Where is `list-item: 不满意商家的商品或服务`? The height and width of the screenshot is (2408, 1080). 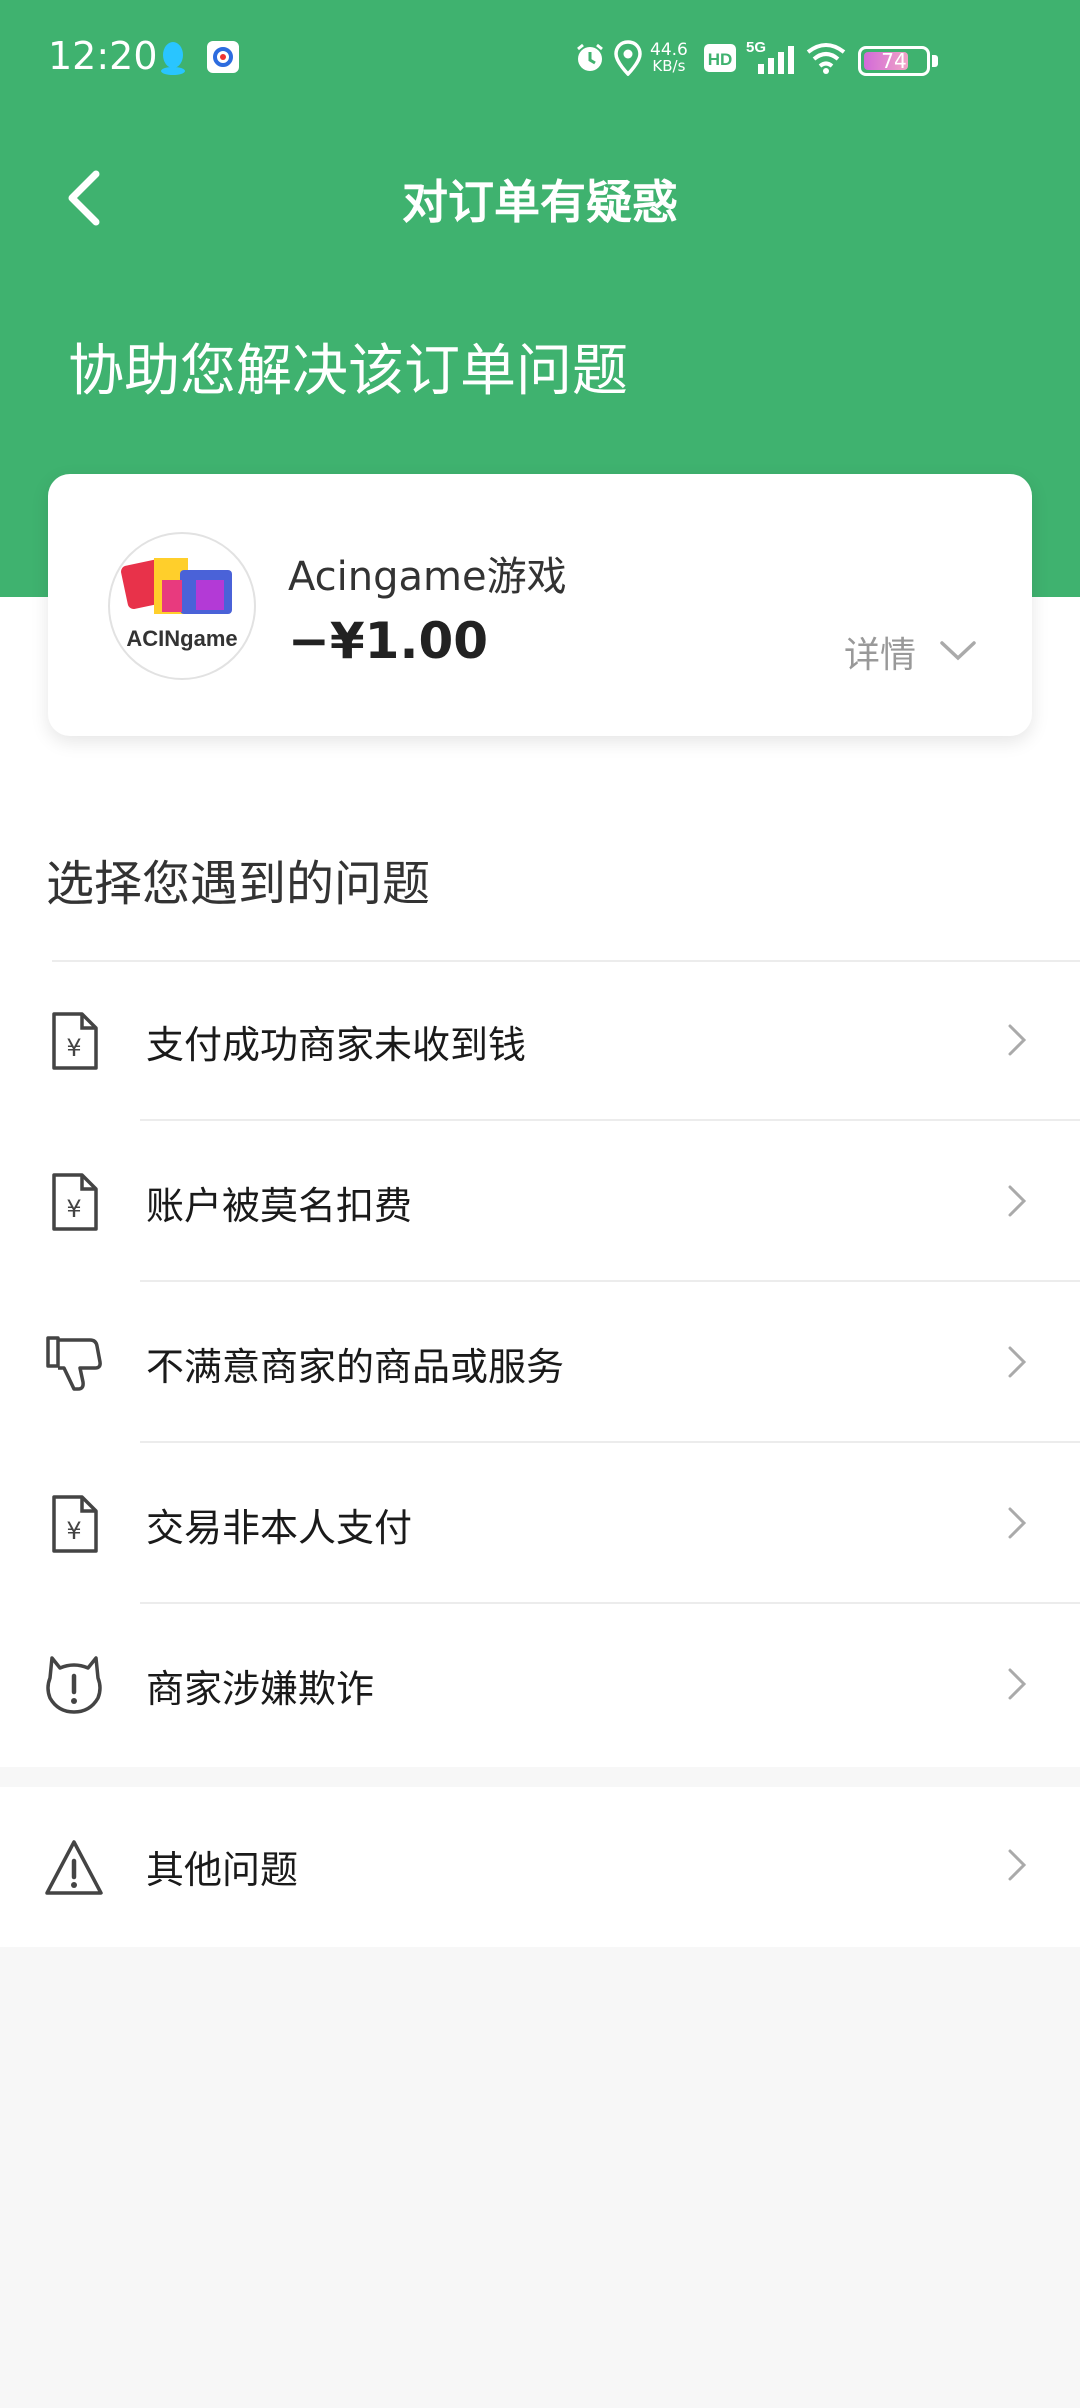 list-item: 不满意商家的商品或服务 is located at coordinates (540, 1362).